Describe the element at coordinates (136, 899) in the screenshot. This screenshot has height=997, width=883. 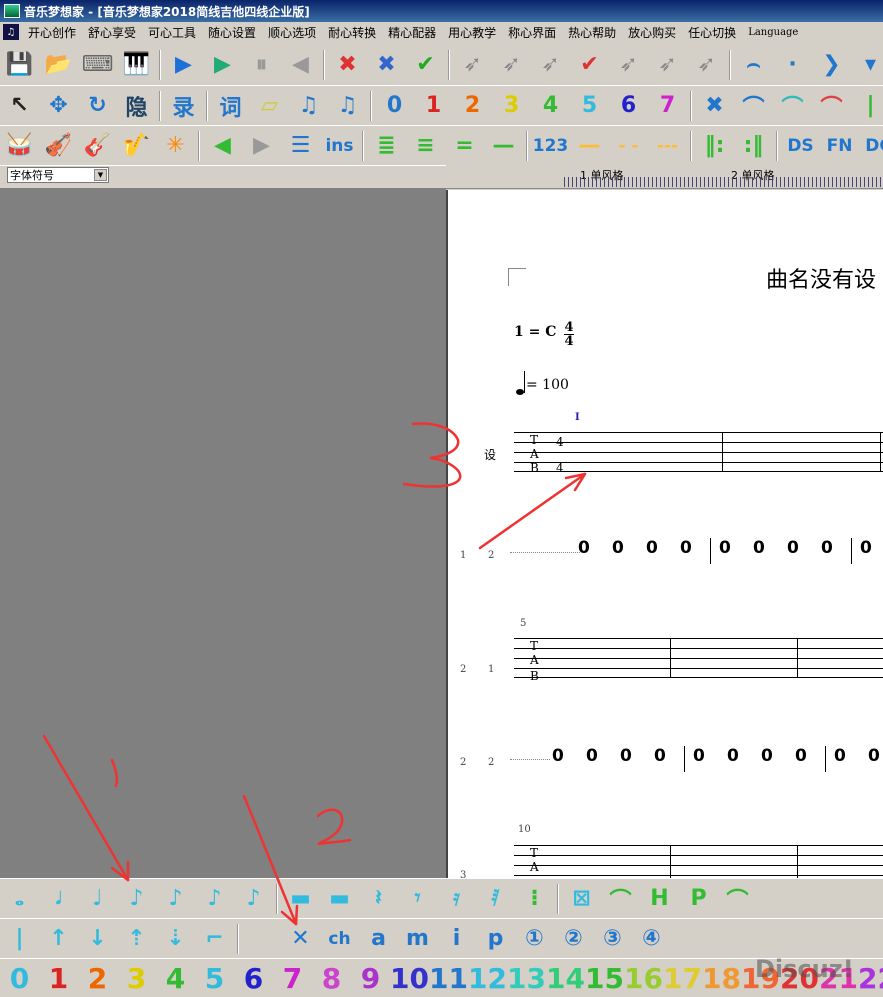
I see `eighth-note-icon: ♪` at that location.